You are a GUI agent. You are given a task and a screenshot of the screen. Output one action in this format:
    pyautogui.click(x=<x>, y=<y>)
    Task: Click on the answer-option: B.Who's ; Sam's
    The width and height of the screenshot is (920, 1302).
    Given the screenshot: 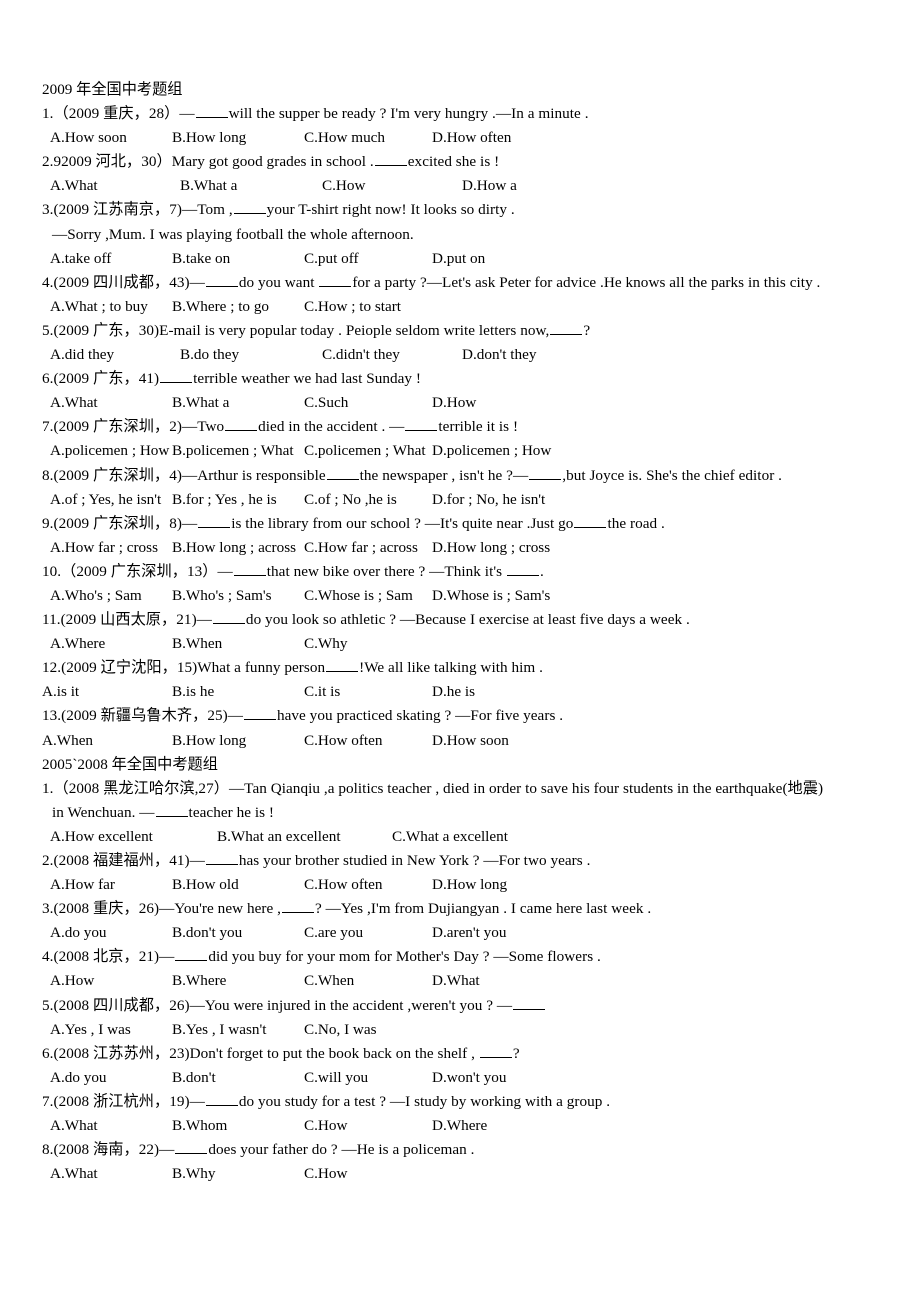 What is the action you would take?
    pyautogui.click(x=222, y=596)
    